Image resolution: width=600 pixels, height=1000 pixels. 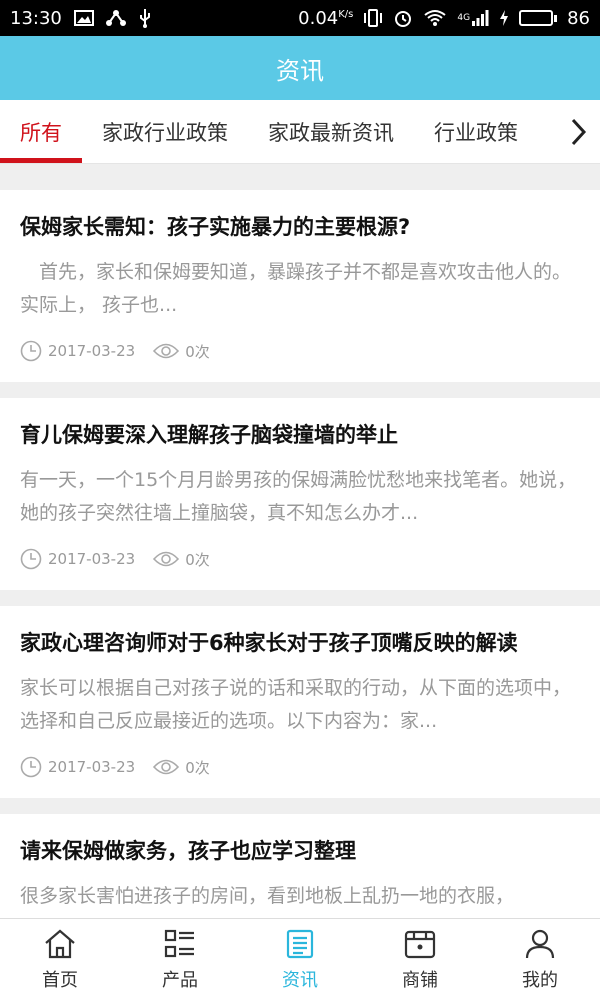 I want to click on tab-label: 家政行业政策, so click(x=165, y=132).